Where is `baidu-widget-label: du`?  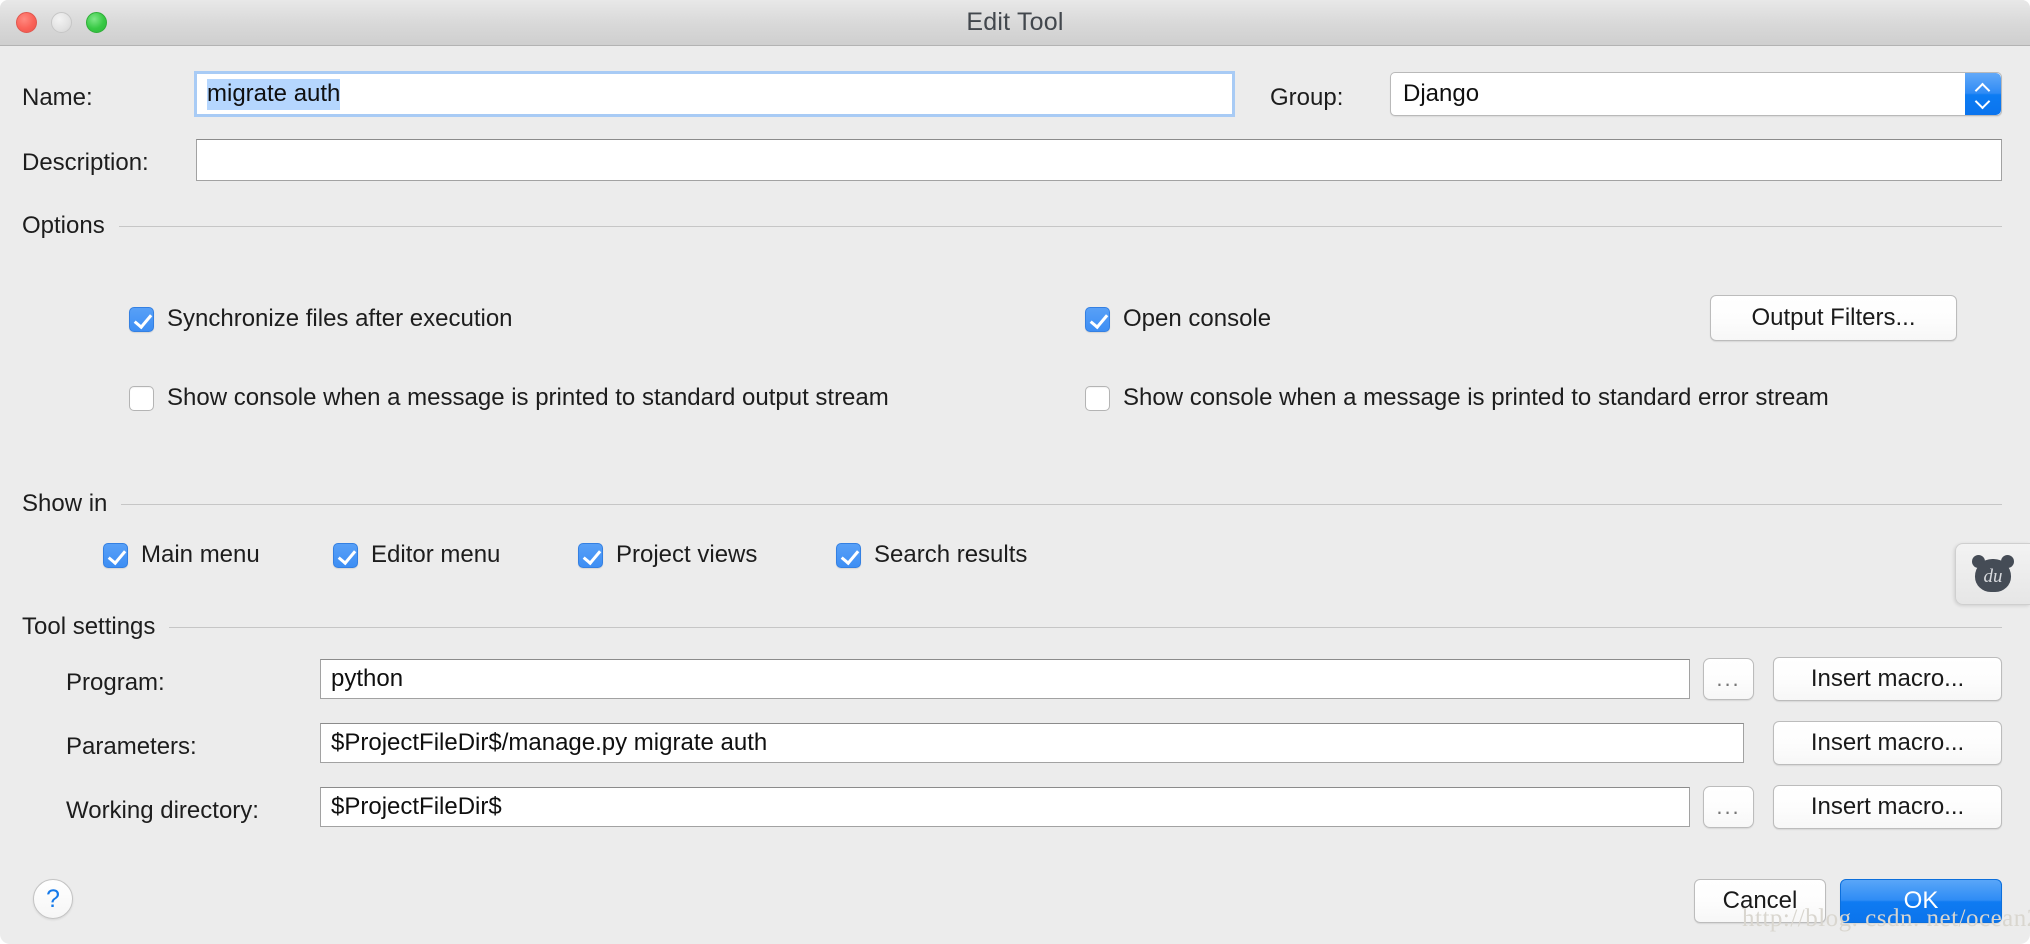
baidu-widget-label: du is located at coordinates (1993, 576).